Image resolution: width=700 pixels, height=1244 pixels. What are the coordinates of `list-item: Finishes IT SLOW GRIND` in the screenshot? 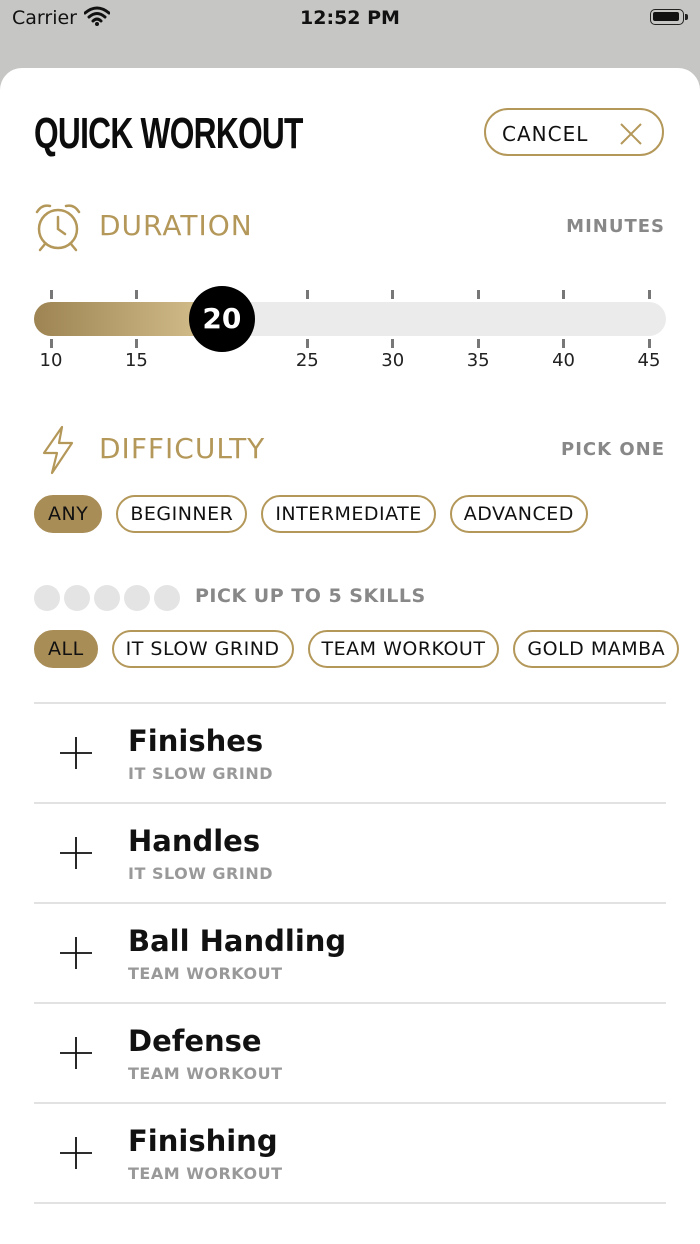 It's located at (350, 753).